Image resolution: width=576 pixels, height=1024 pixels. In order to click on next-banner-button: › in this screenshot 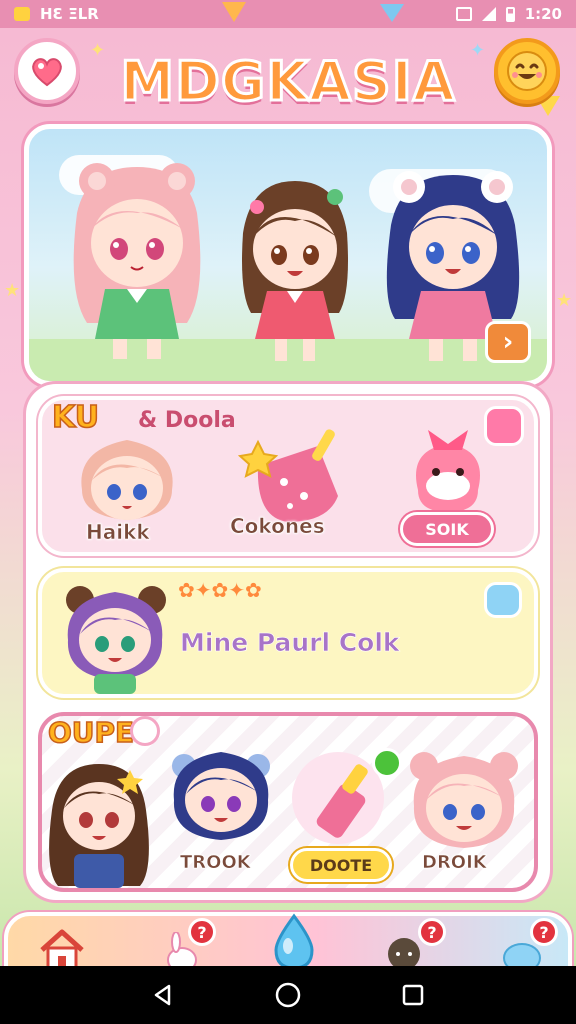, I will do `click(508, 342)`.